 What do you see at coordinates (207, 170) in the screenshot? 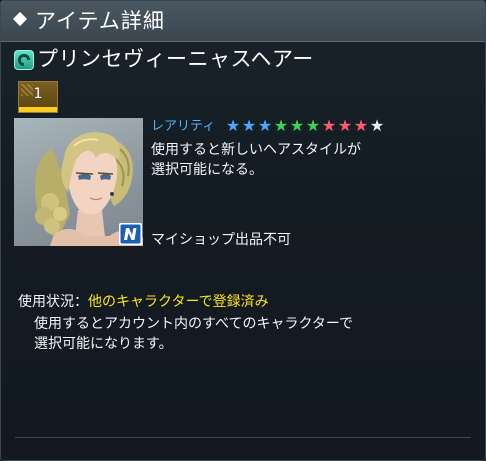
I see `description-line: 選択可能になる。` at bounding box center [207, 170].